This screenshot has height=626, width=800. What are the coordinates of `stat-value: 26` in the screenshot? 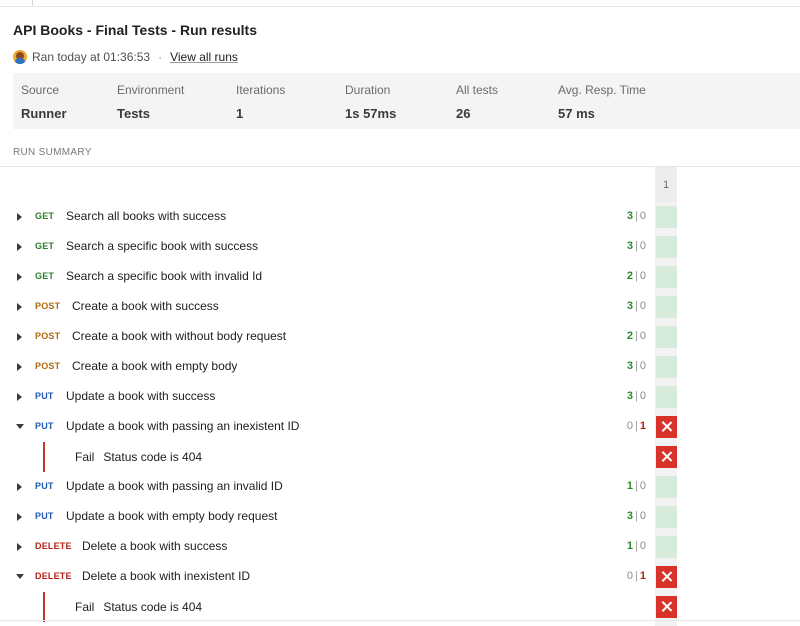 It's located at (463, 113).